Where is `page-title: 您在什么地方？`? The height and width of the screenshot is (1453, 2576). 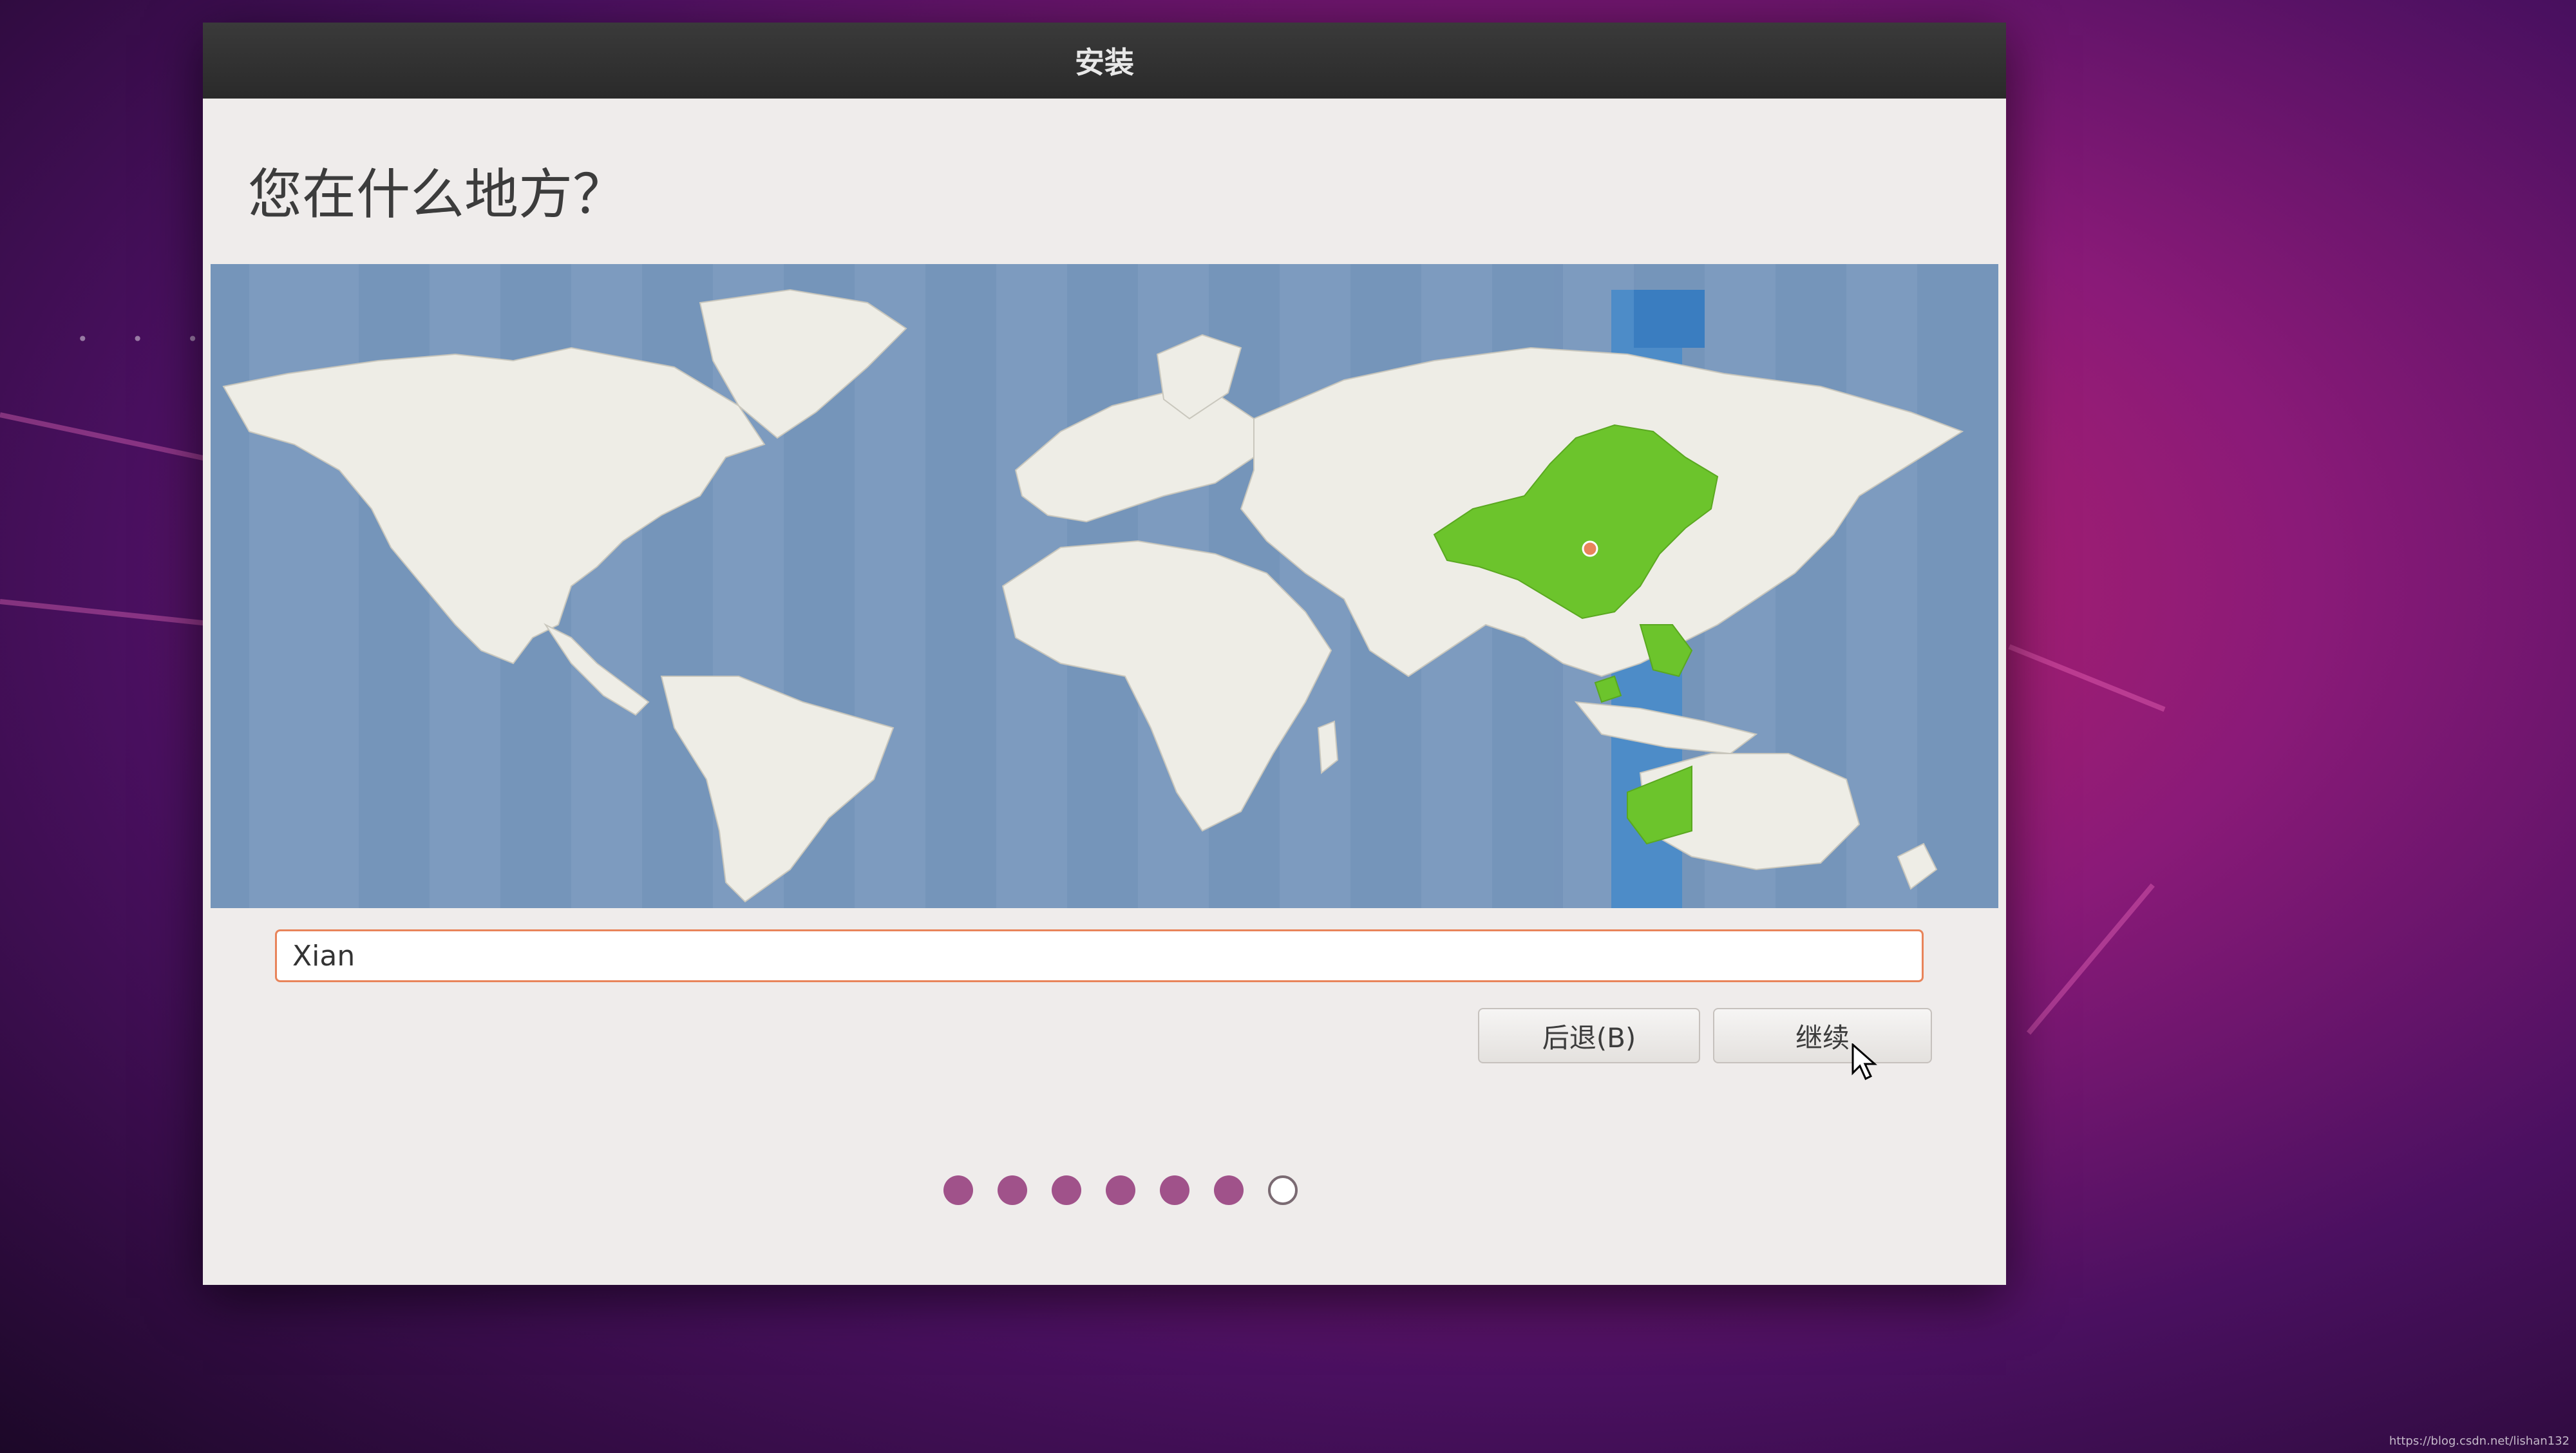
page-title: 您在什么地方？ is located at coordinates (437, 194).